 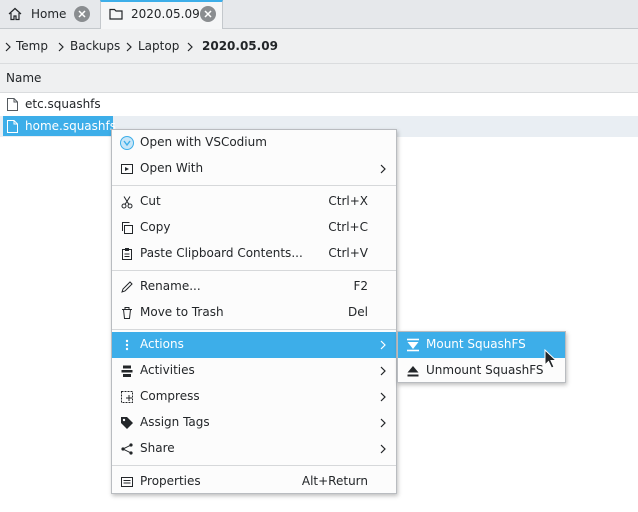 What do you see at coordinates (348, 253) in the screenshot?
I see `menu-item-shortcut: Ctrl+V` at bounding box center [348, 253].